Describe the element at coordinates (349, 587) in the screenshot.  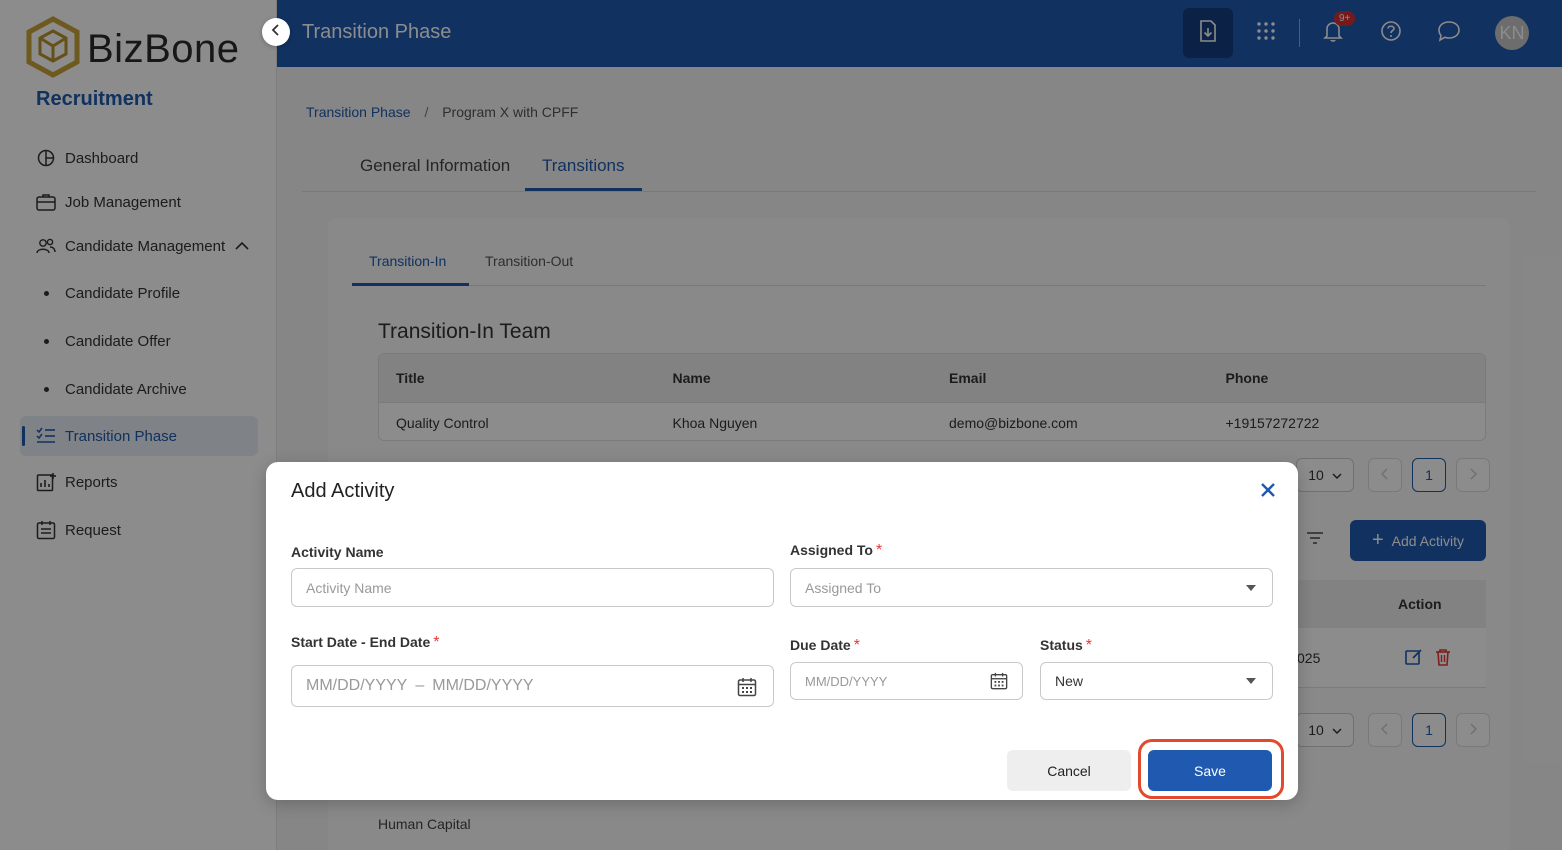
I see `placeholder-text: Activity Name` at that location.